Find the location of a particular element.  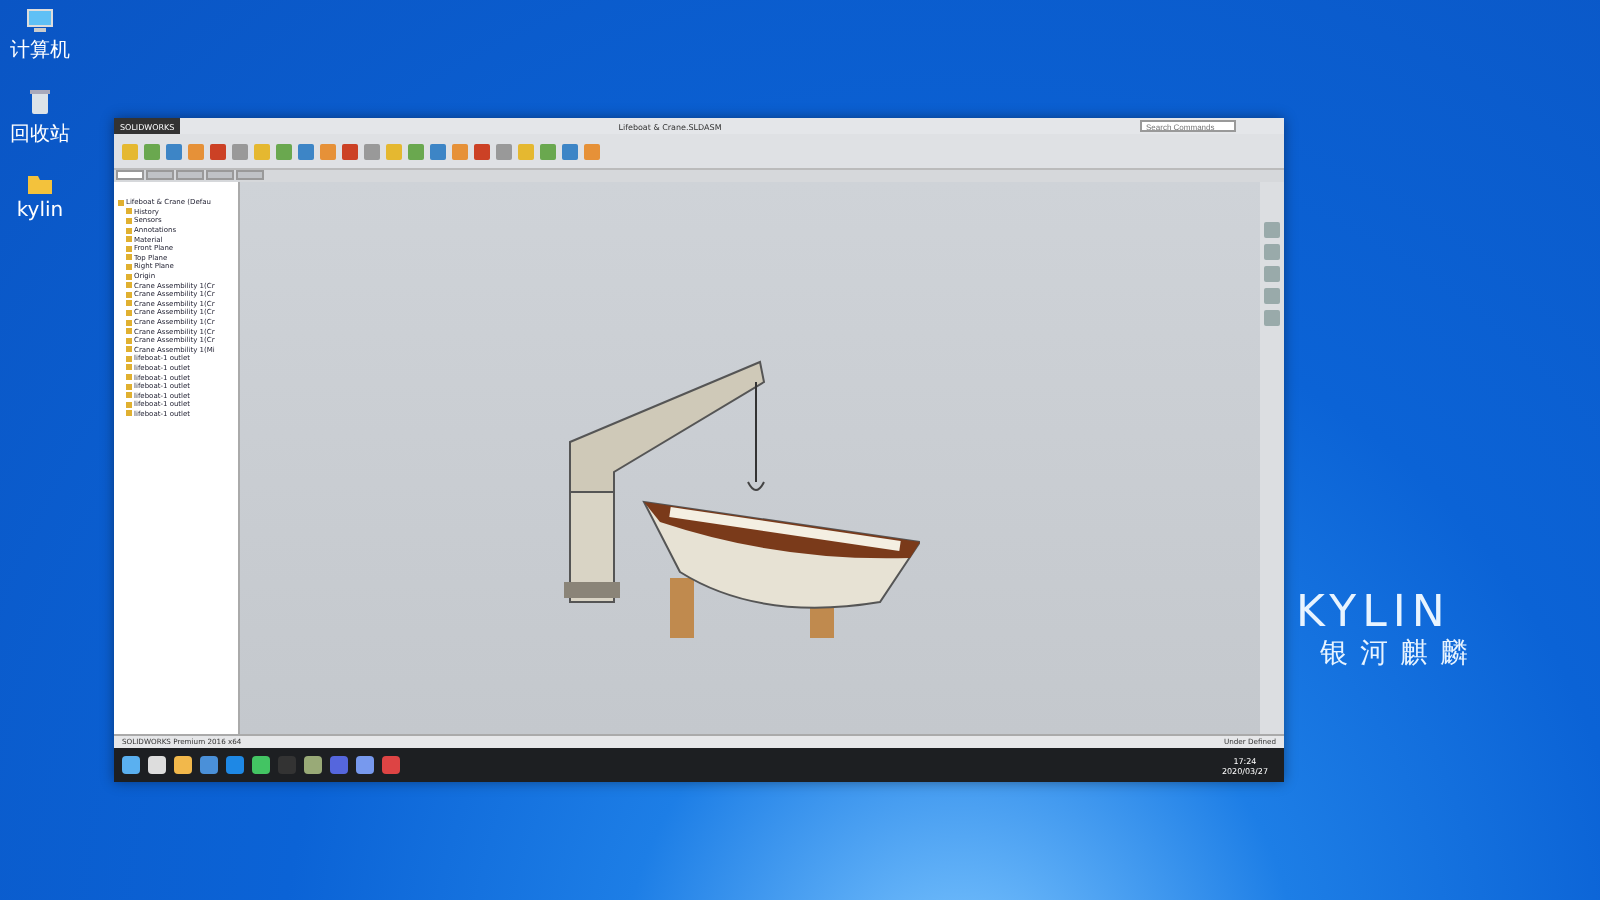

trash-icon is located at coordinates (40, 102).